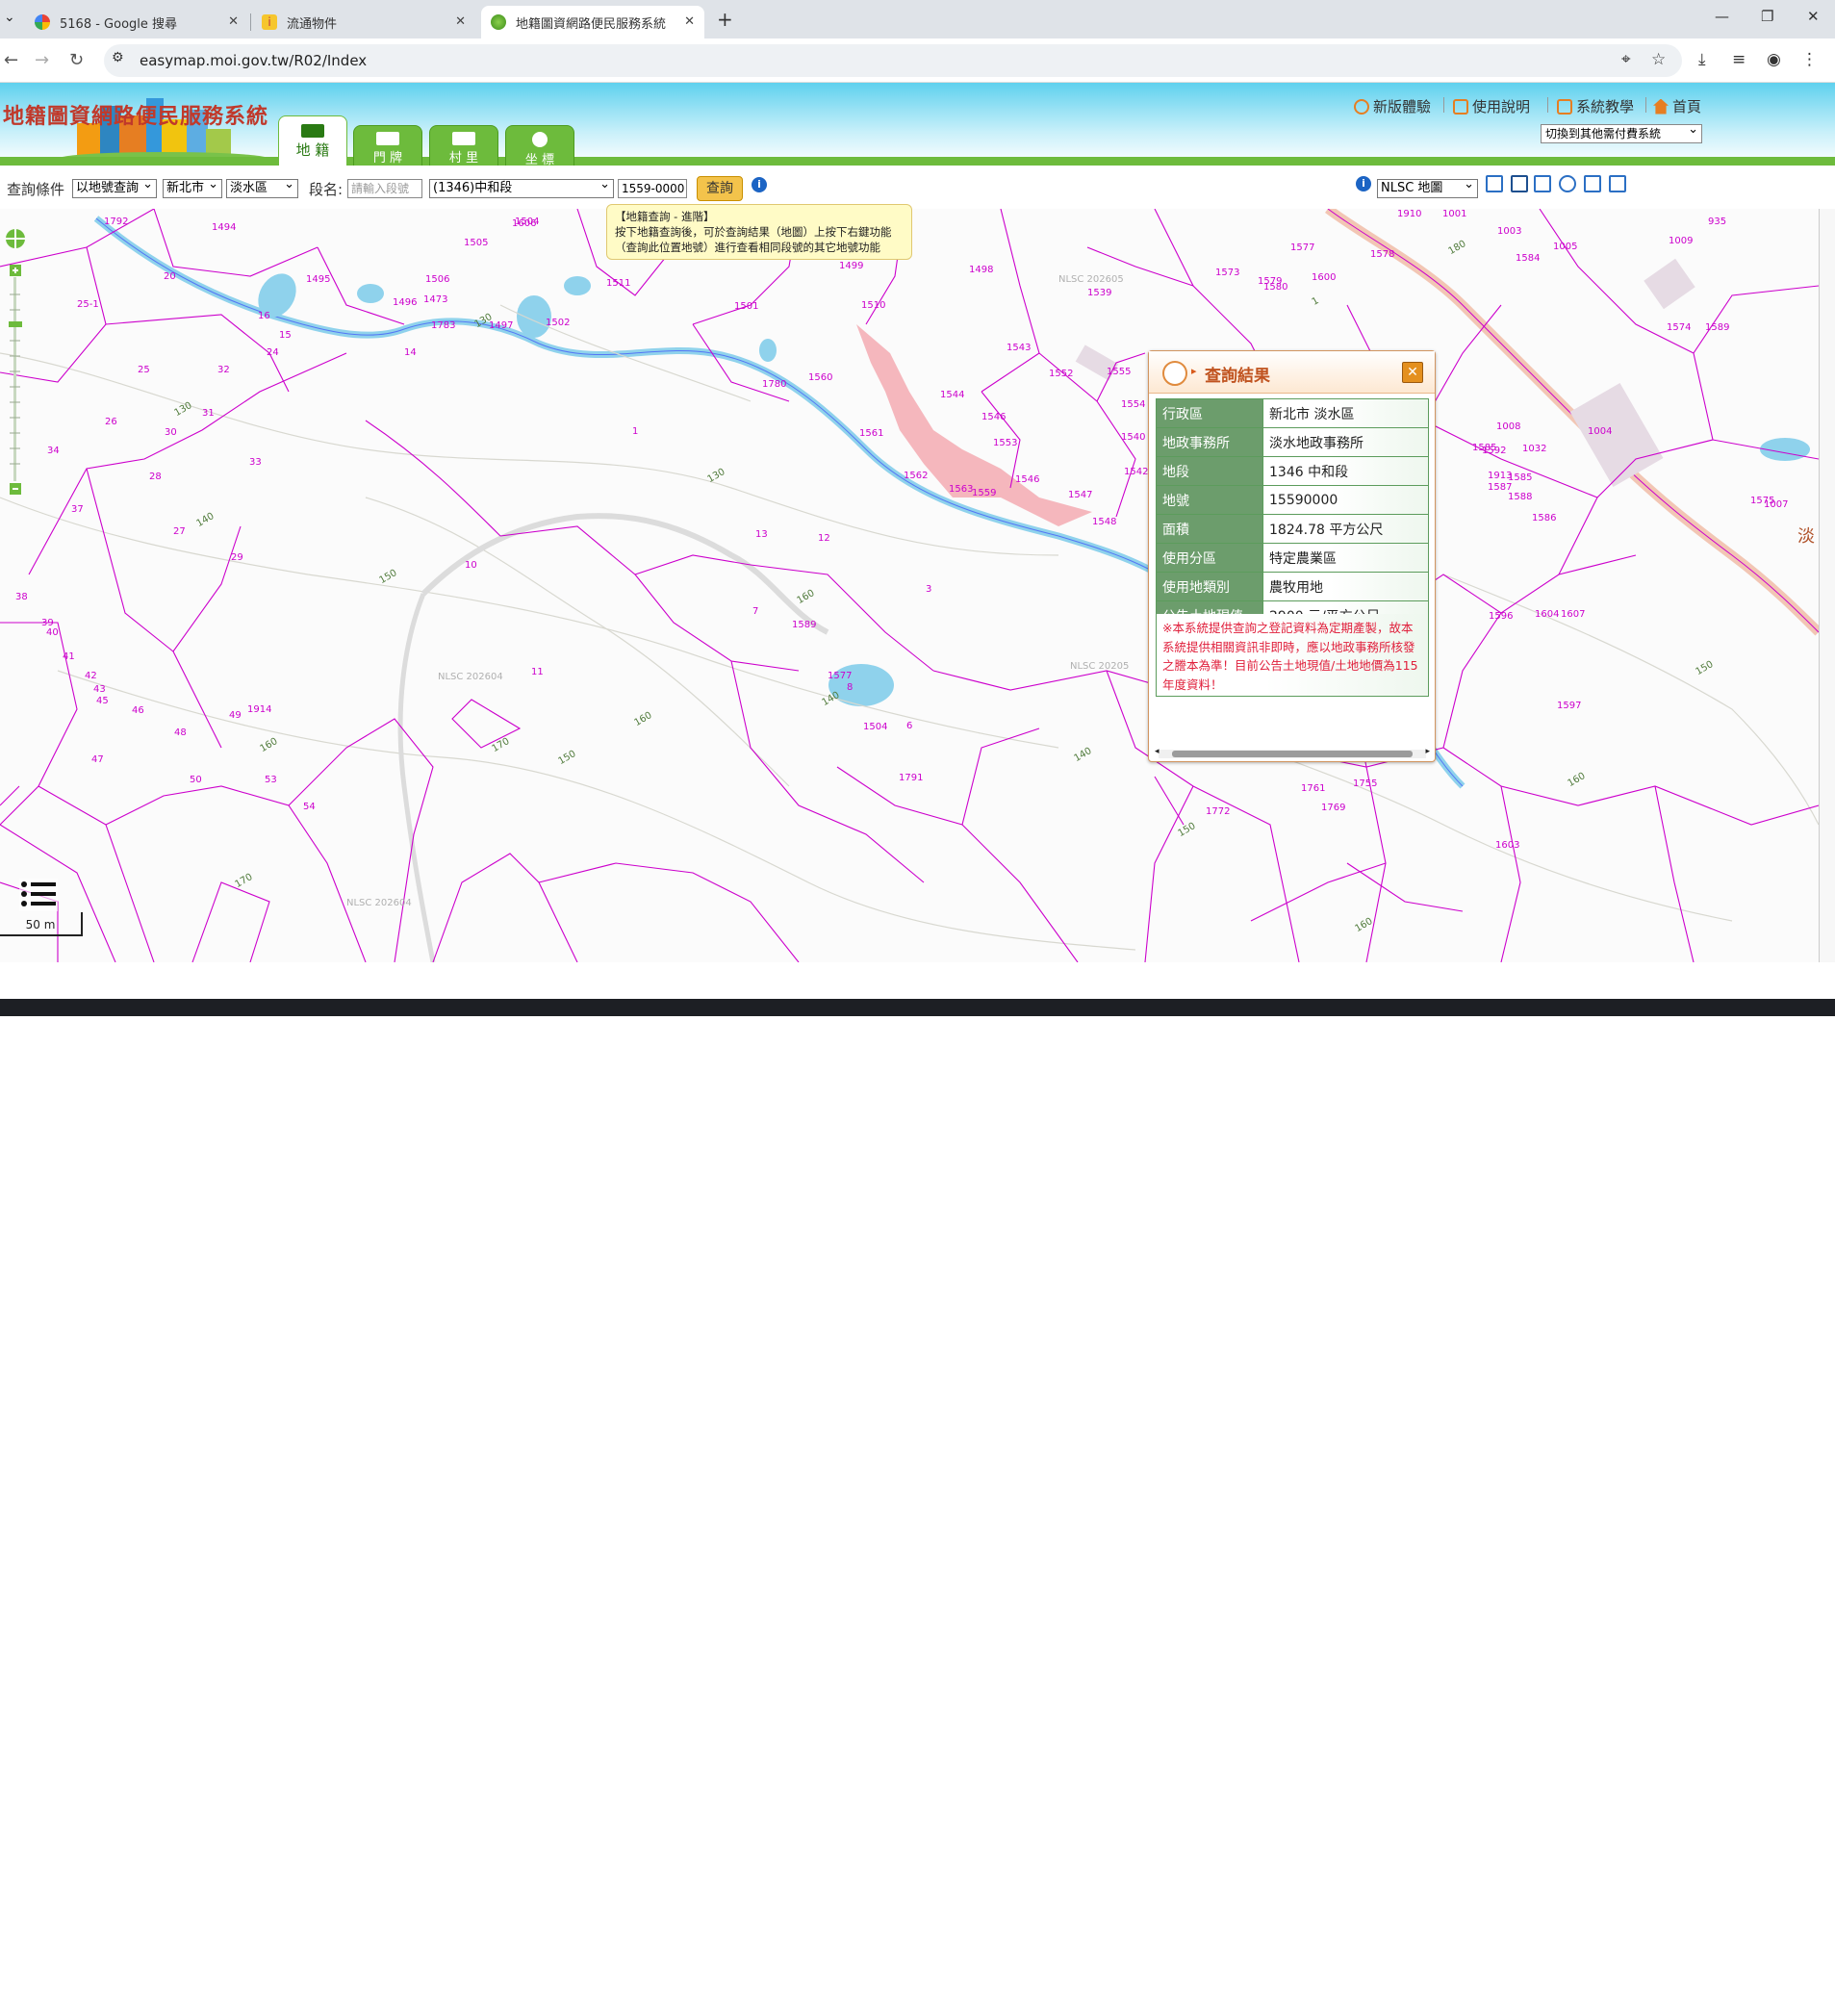 The height and width of the screenshot is (2016, 1835). I want to click on lot-number-label: 1473, so click(435, 299).